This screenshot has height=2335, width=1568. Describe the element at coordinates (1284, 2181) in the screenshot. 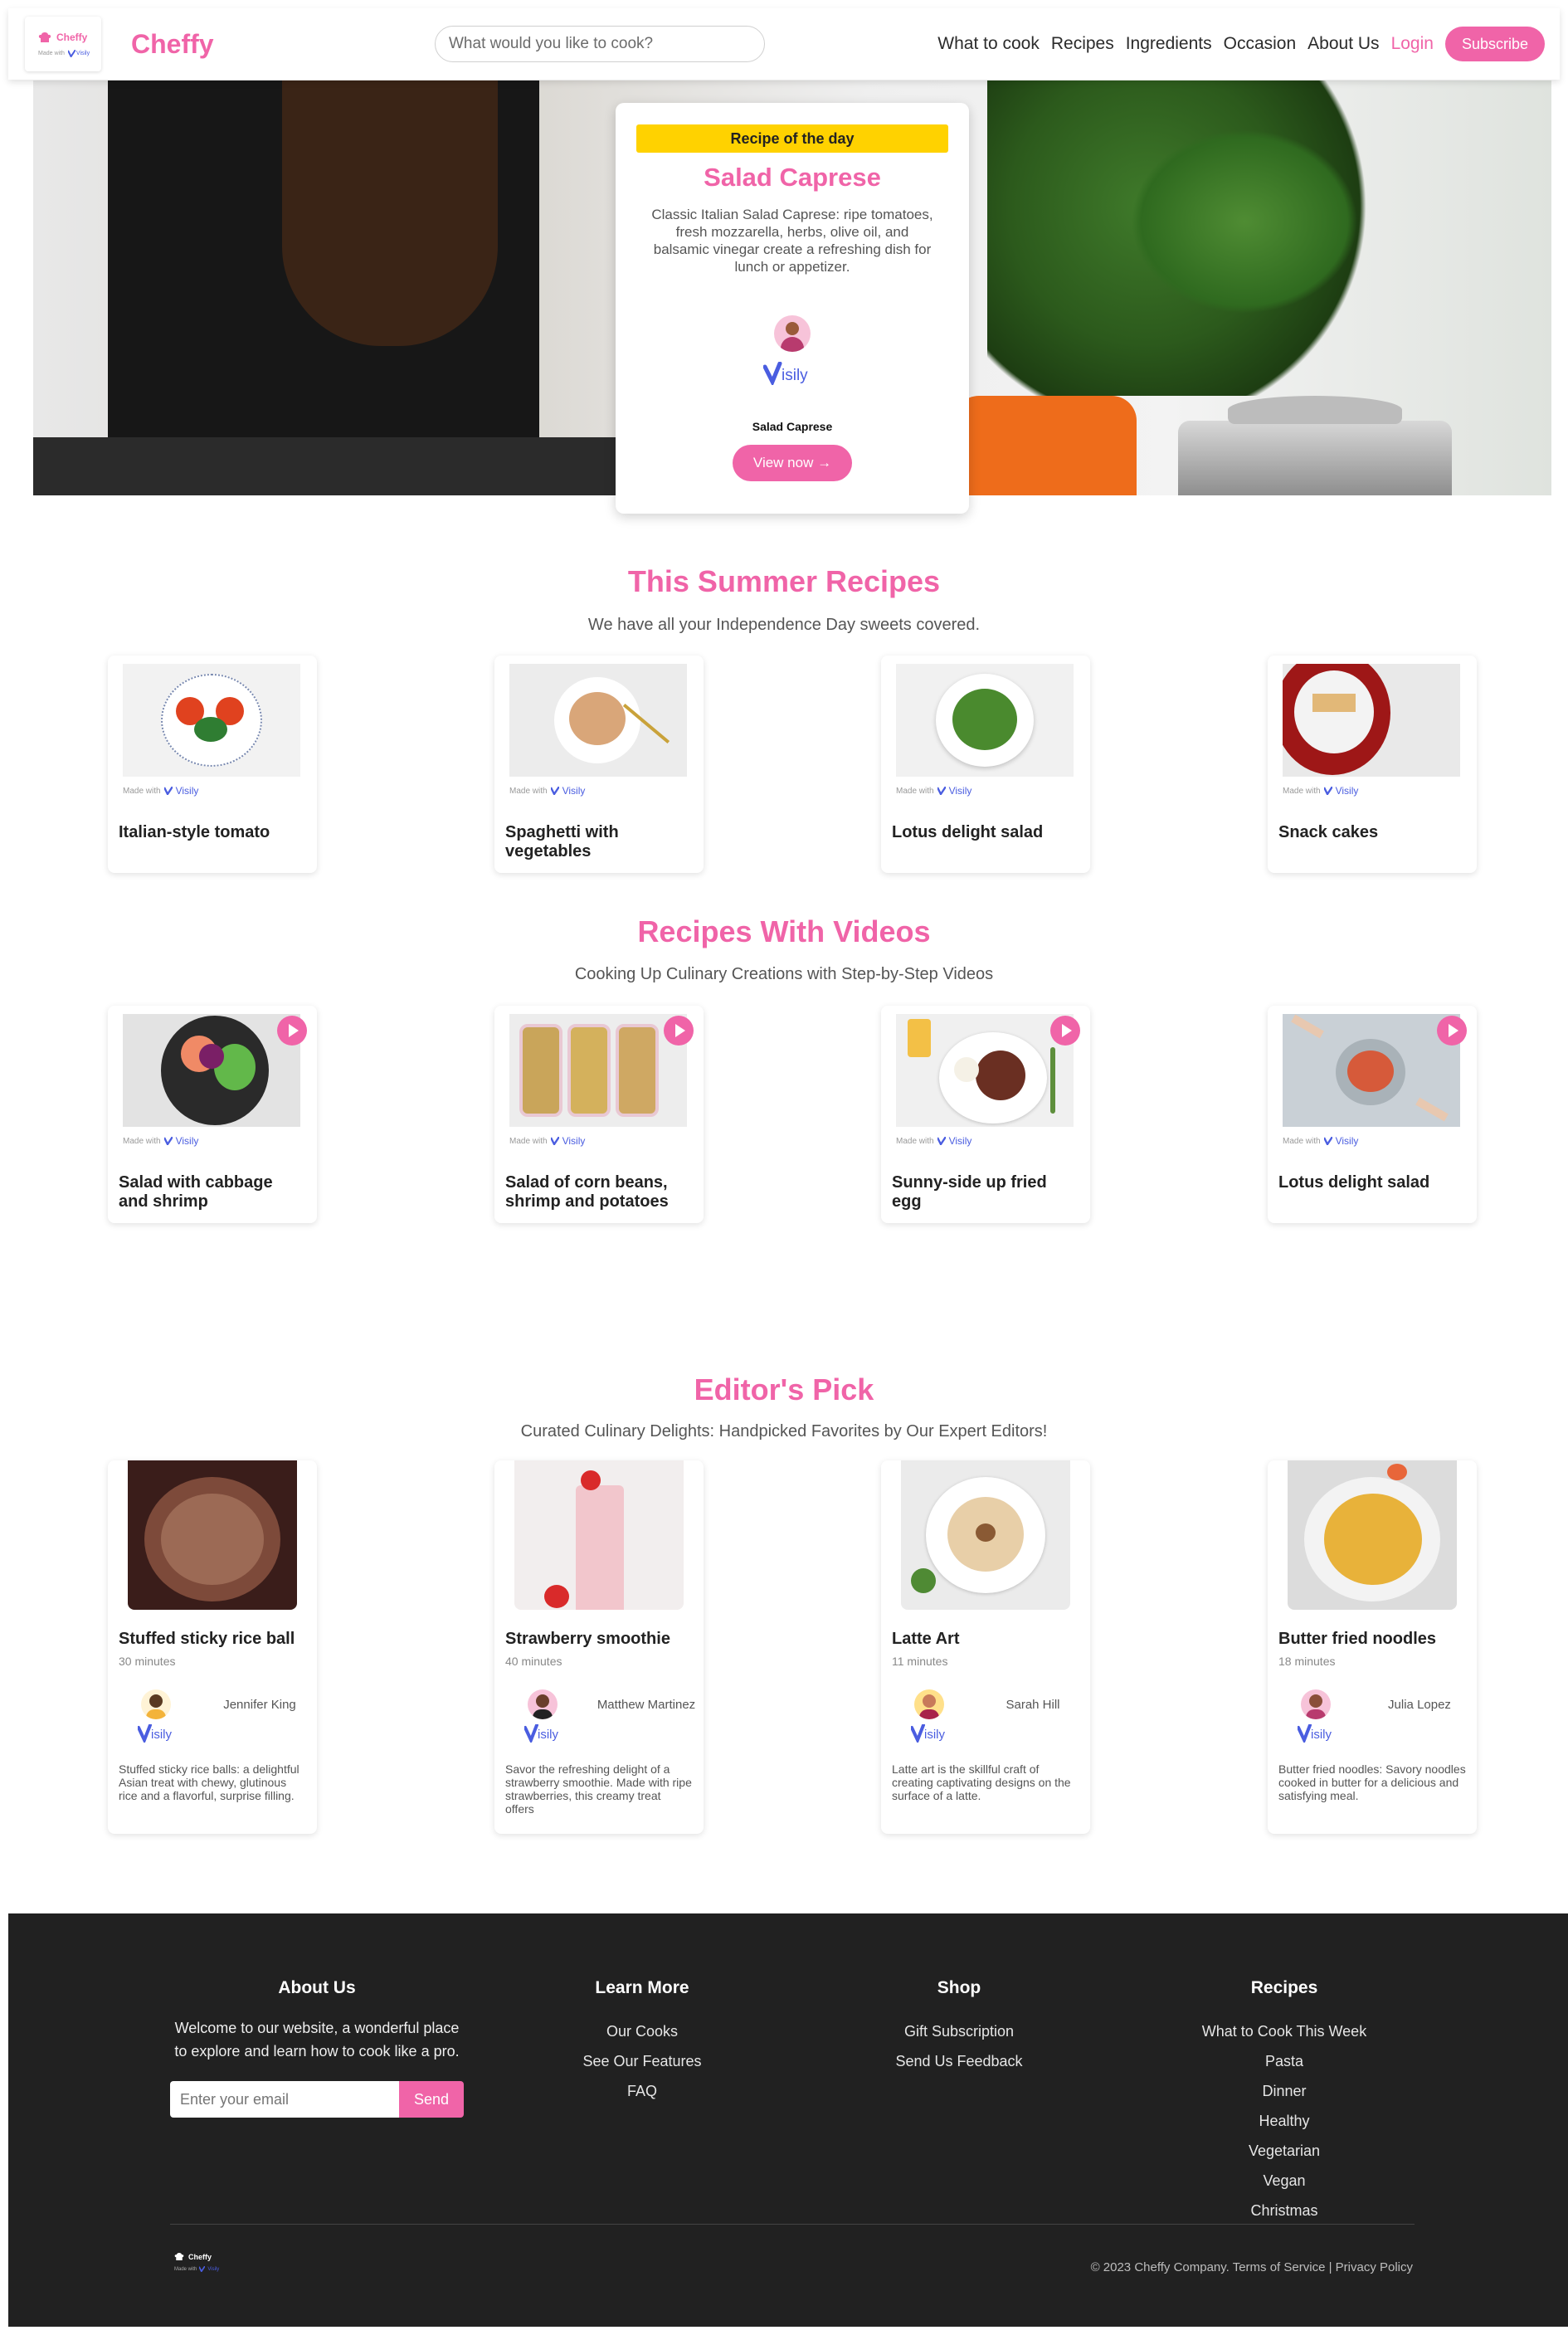

I see `footer-link-vegan: Vegan` at that location.